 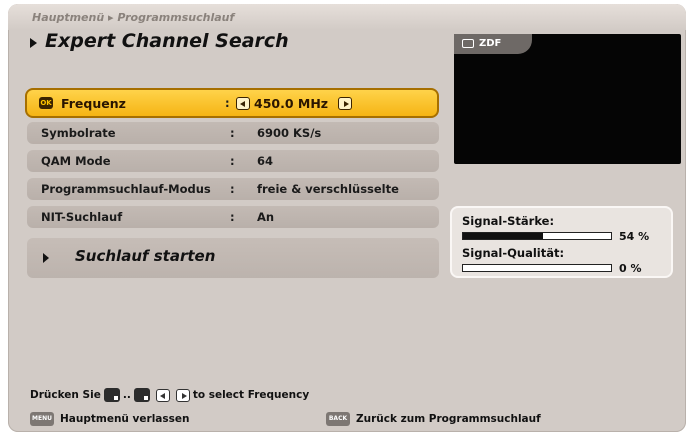 I want to click on signal-strength-value: 54 %, so click(x=634, y=236).